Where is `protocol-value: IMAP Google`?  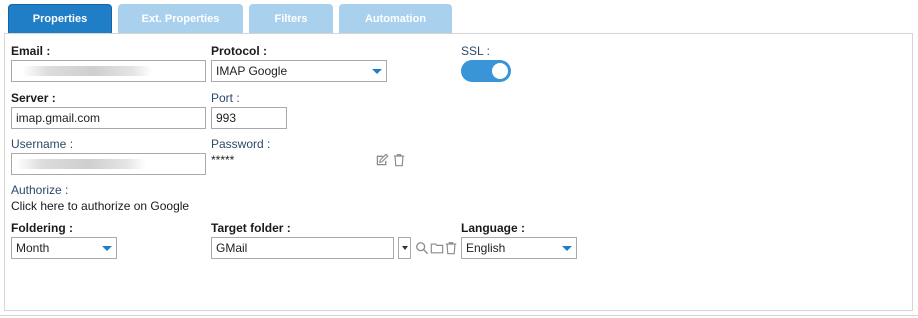
protocol-value: IMAP Google is located at coordinates (252, 71).